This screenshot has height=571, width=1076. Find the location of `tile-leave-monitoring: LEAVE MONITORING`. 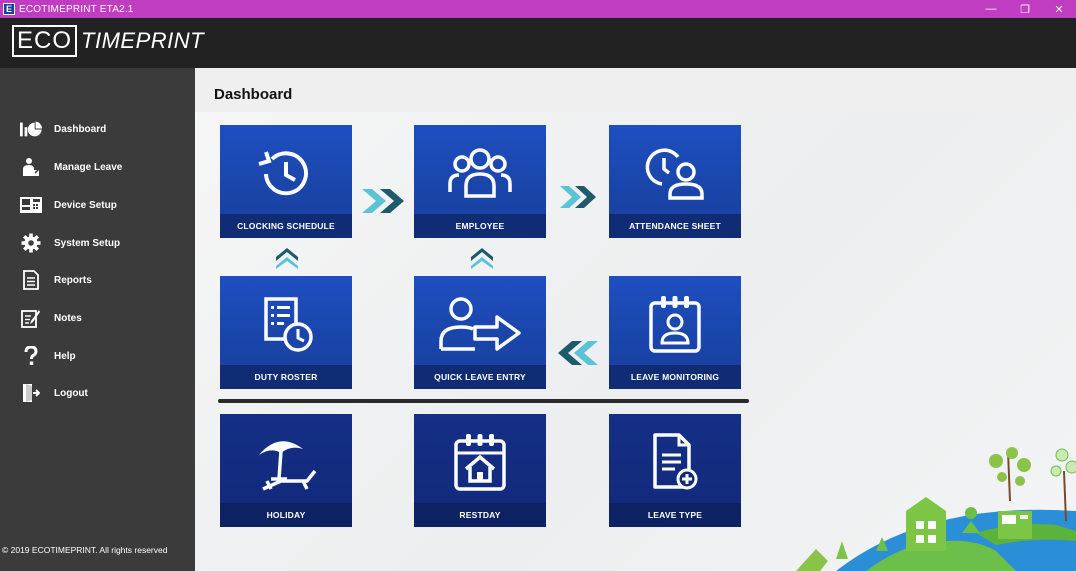

tile-leave-monitoring: LEAVE MONITORING is located at coordinates (675, 332).